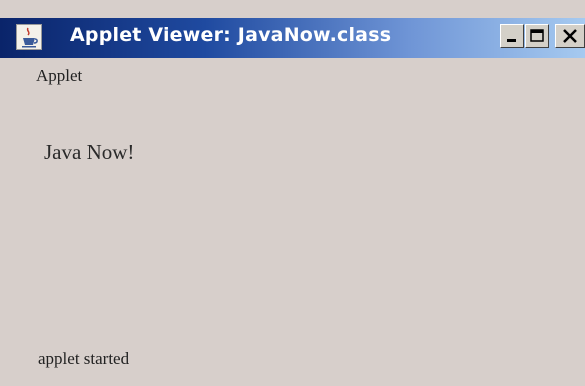  I want to click on close-icon, so click(570, 36).